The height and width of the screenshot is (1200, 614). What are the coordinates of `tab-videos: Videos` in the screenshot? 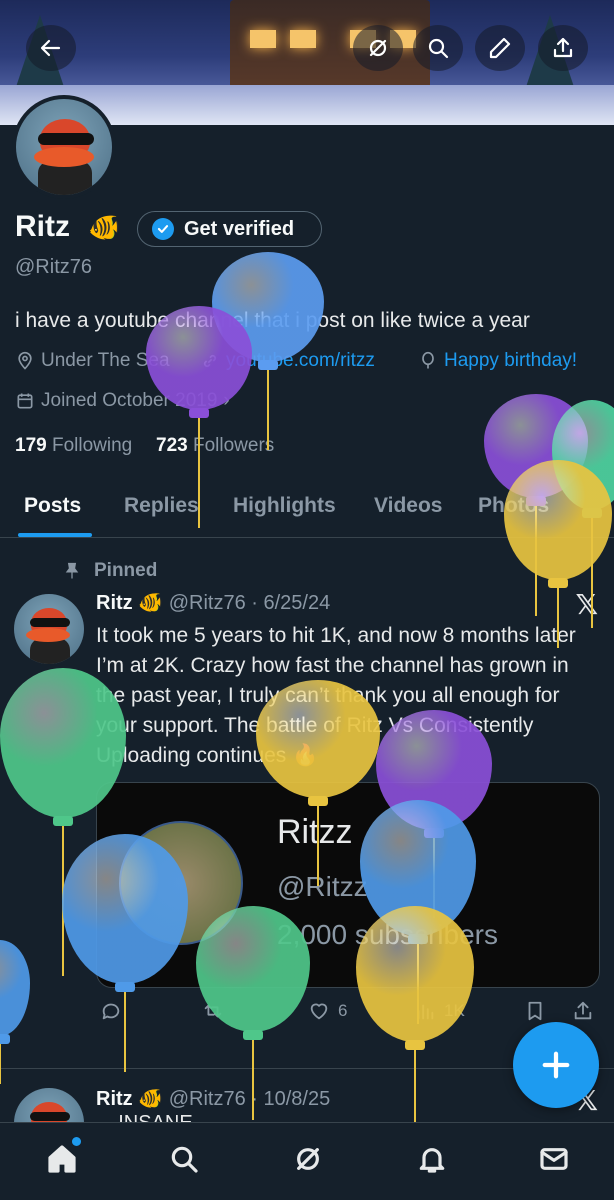 It's located at (408, 506).